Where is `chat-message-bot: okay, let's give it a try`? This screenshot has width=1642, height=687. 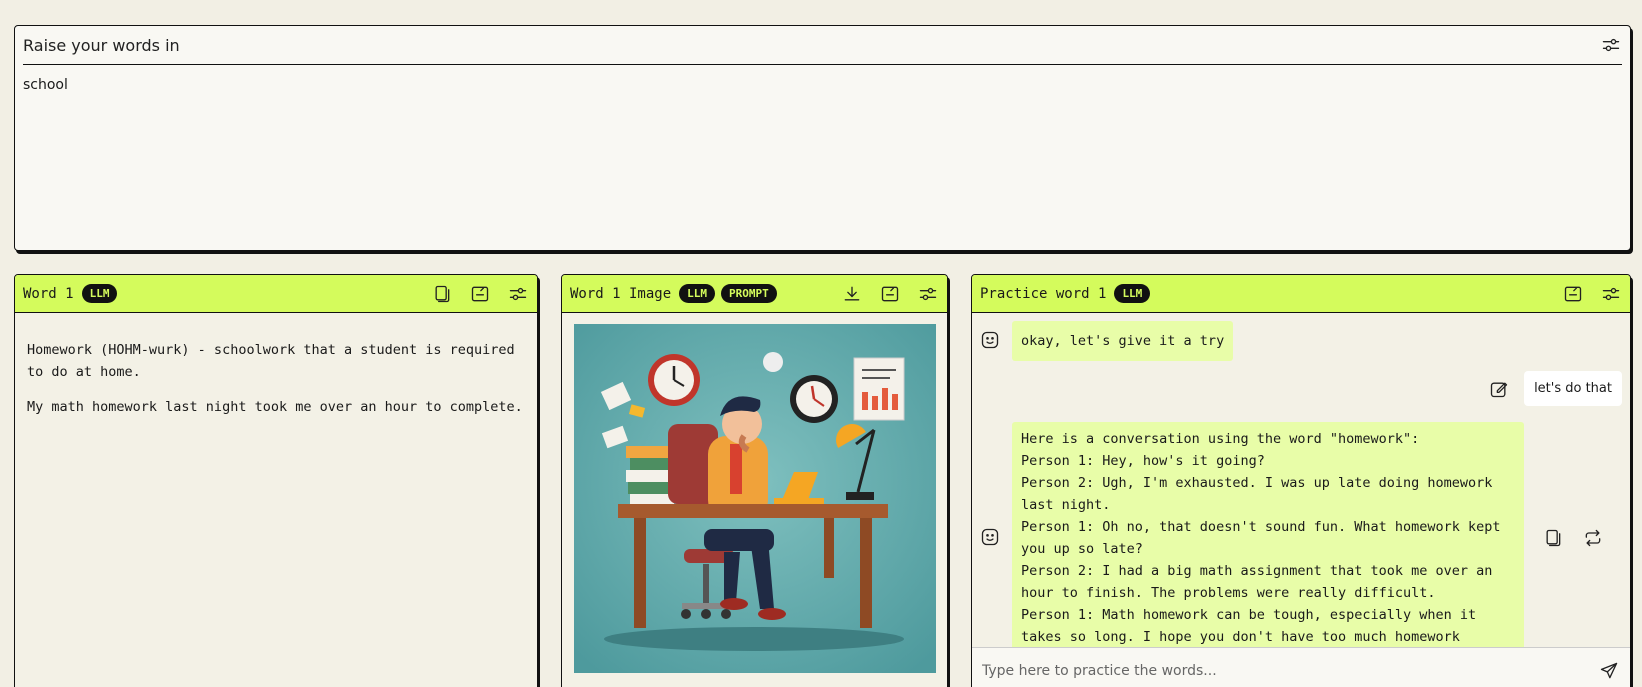 chat-message-bot: okay, let's give it a try is located at coordinates (1107, 341).